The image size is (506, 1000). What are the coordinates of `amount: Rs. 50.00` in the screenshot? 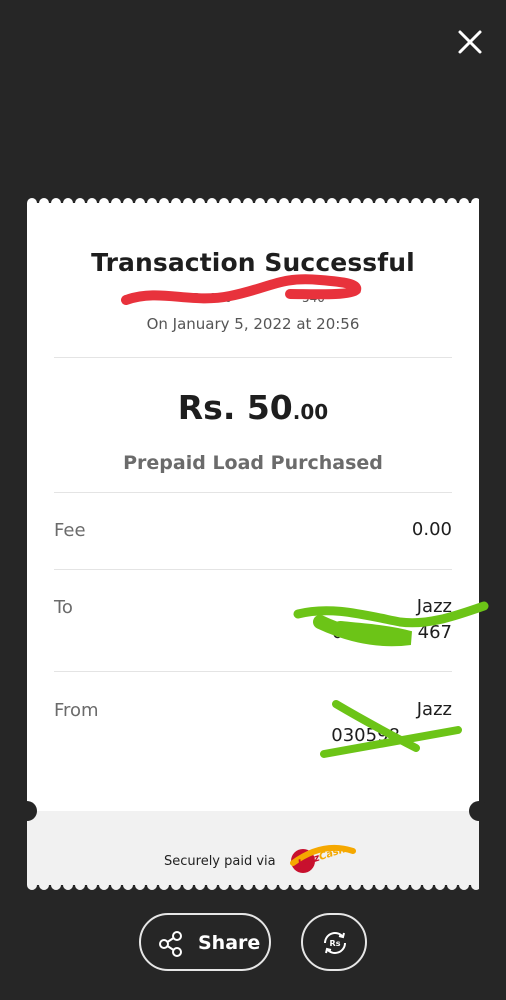 It's located at (253, 407).